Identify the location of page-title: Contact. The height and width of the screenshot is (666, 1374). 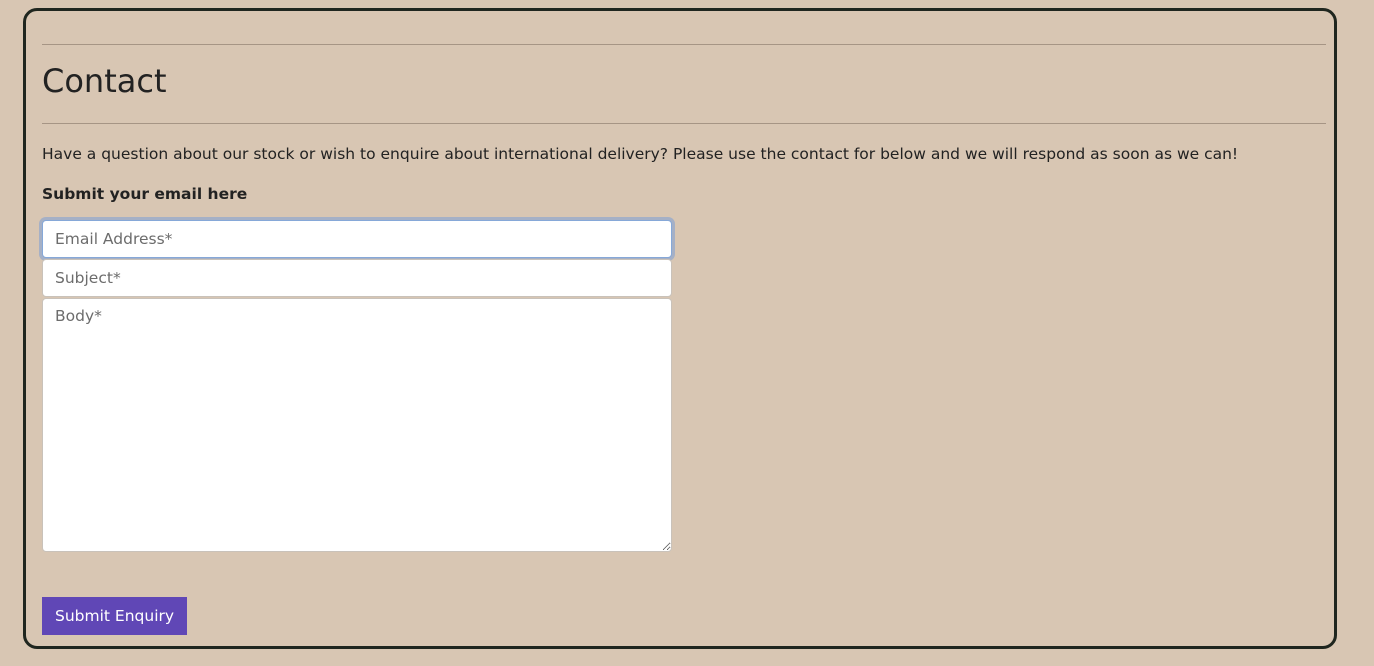
(104, 81).